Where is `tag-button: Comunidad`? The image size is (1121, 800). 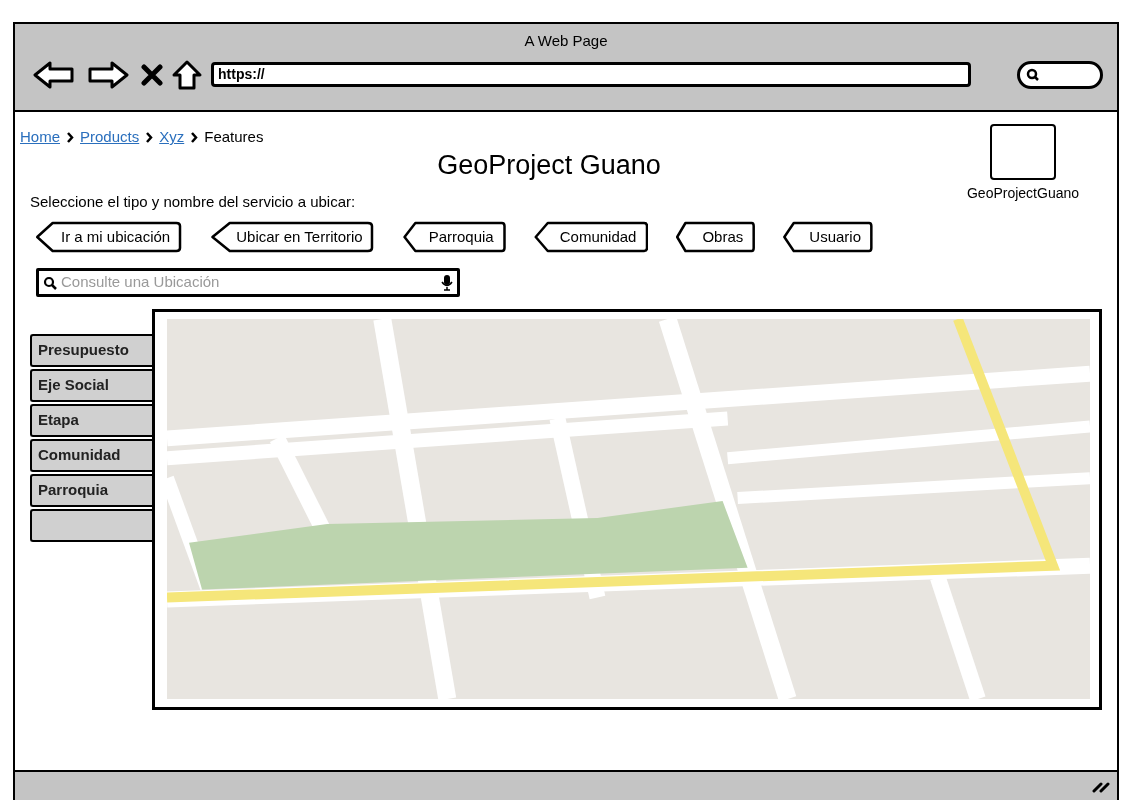 tag-button: Comunidad is located at coordinates (591, 237).